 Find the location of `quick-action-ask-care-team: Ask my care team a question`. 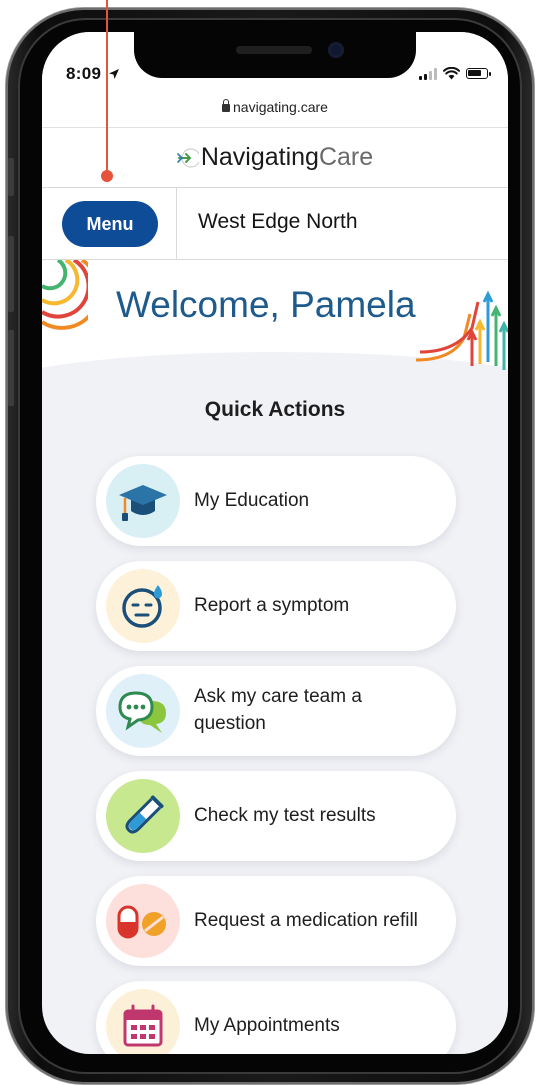

quick-action-ask-care-team: Ask my care team a question is located at coordinates (276, 711).